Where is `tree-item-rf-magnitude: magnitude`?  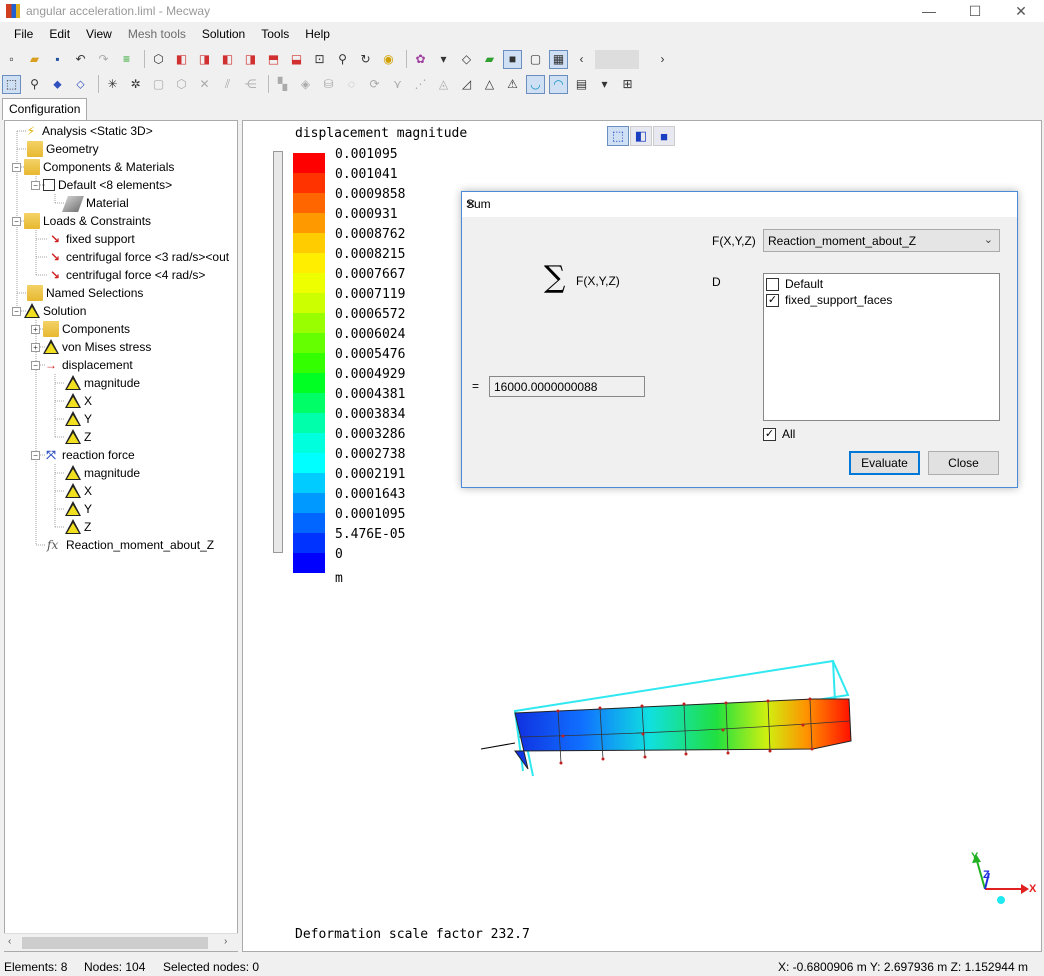 tree-item-rf-magnitude: magnitude is located at coordinates (102, 473).